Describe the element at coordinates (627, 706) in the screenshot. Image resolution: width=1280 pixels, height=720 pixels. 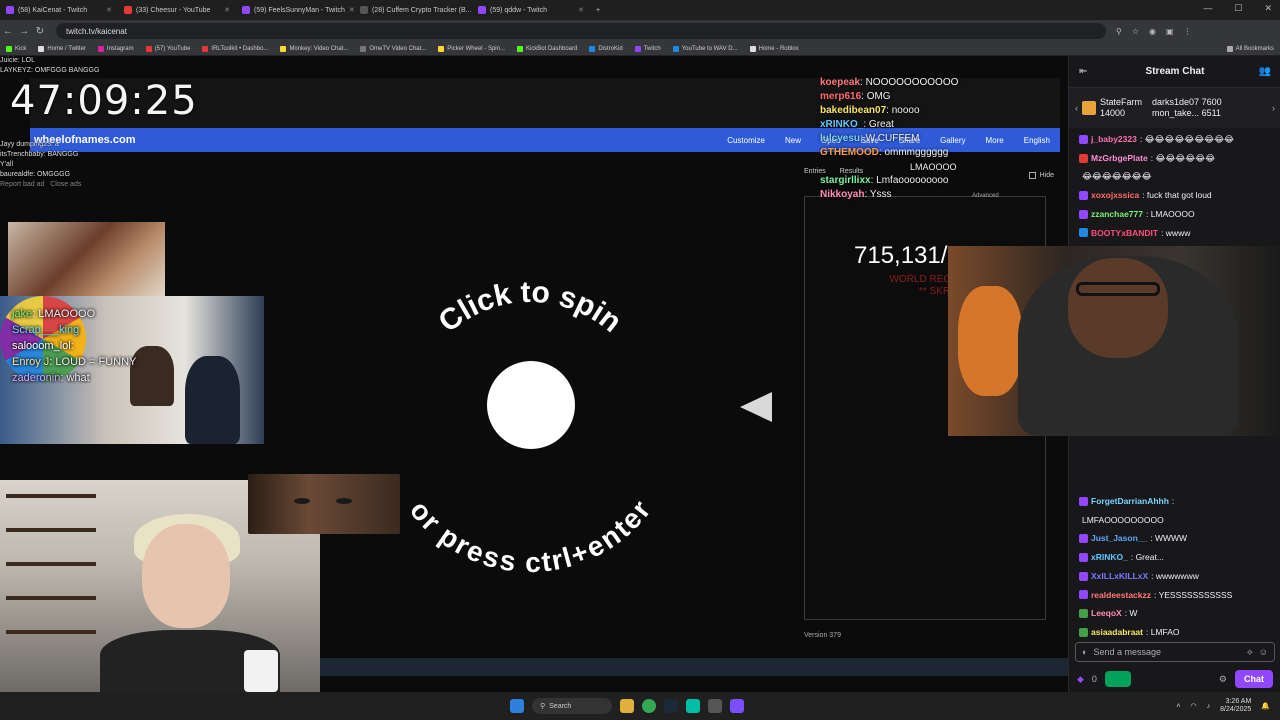
I see `file-explorer-icon` at that location.